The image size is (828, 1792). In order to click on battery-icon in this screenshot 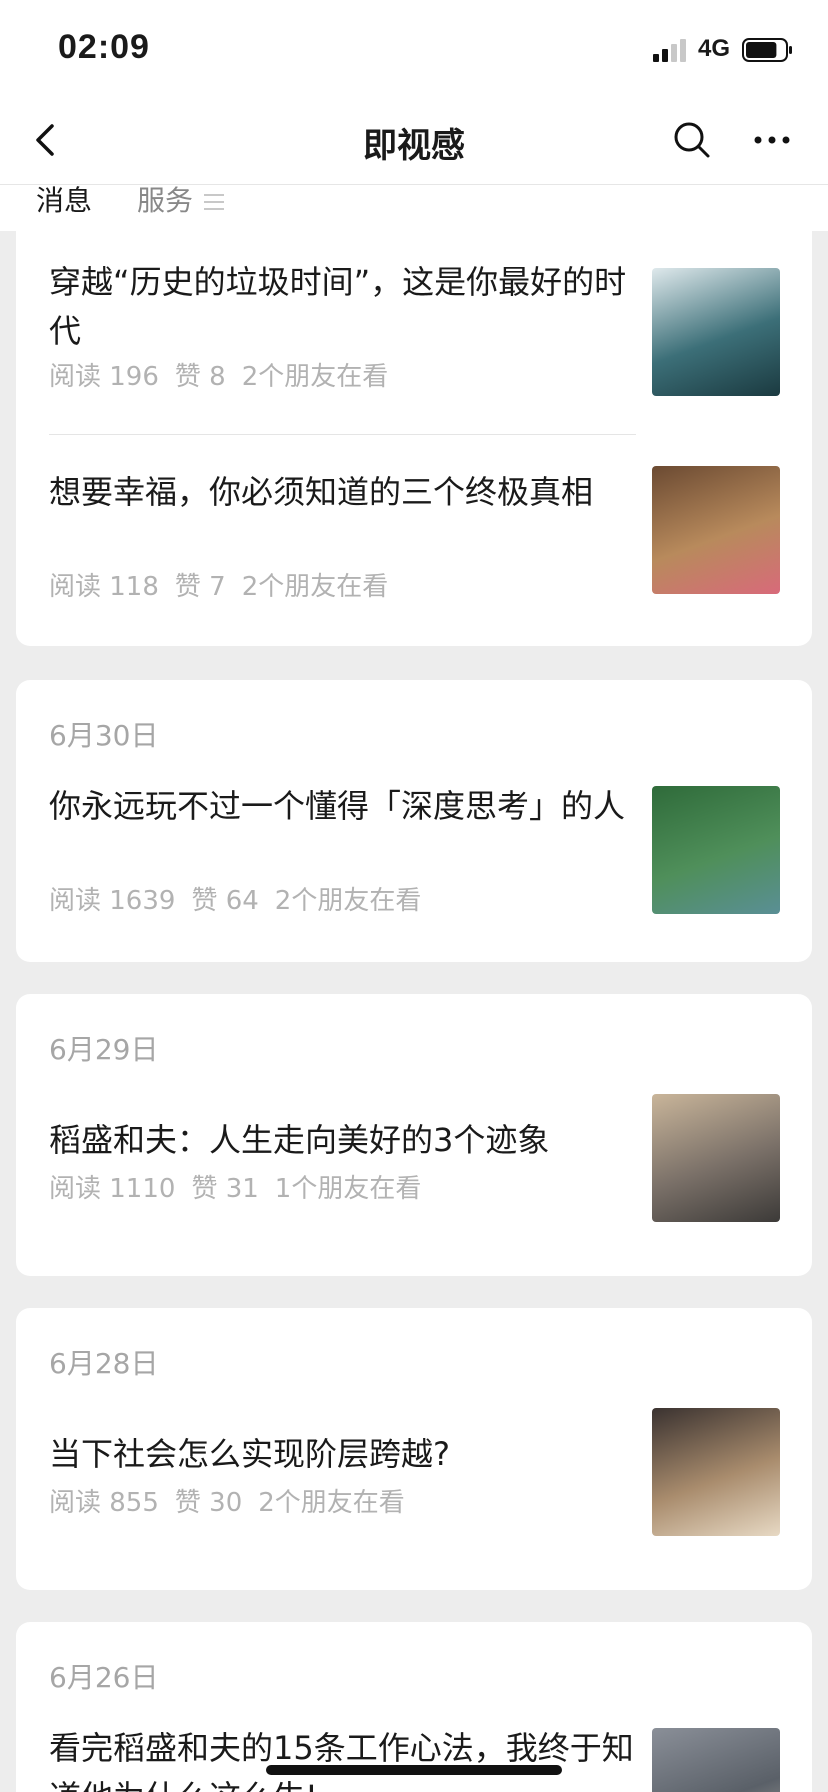, I will do `click(767, 50)`.